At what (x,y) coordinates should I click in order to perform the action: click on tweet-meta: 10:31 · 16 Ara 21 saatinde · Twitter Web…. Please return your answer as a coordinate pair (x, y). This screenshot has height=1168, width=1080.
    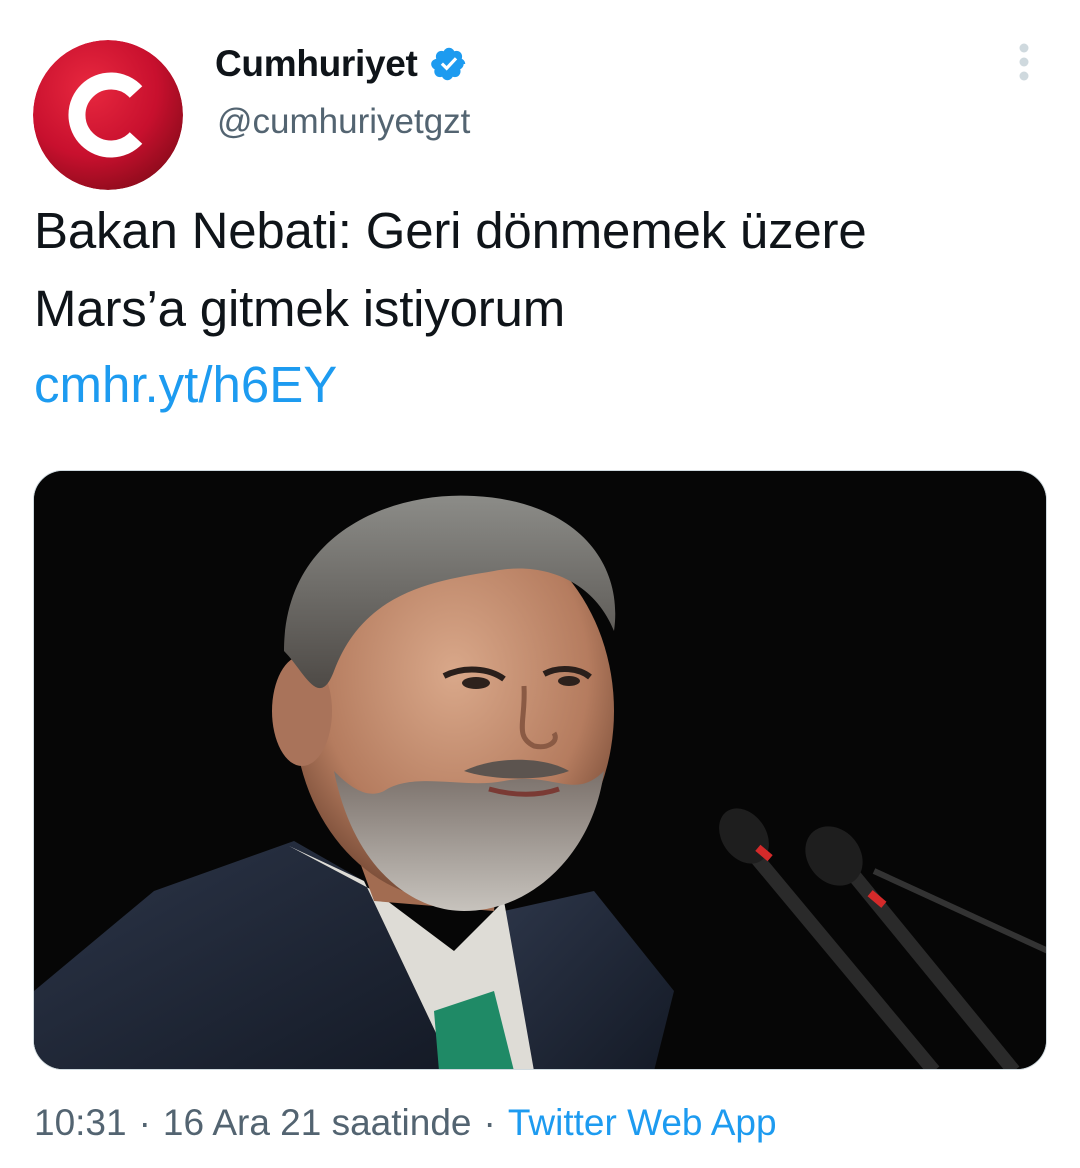
    Looking at the image, I should click on (405, 1123).